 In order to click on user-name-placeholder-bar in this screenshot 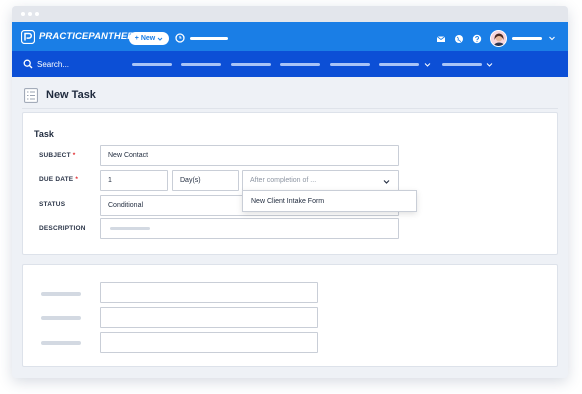, I will do `click(527, 38)`.